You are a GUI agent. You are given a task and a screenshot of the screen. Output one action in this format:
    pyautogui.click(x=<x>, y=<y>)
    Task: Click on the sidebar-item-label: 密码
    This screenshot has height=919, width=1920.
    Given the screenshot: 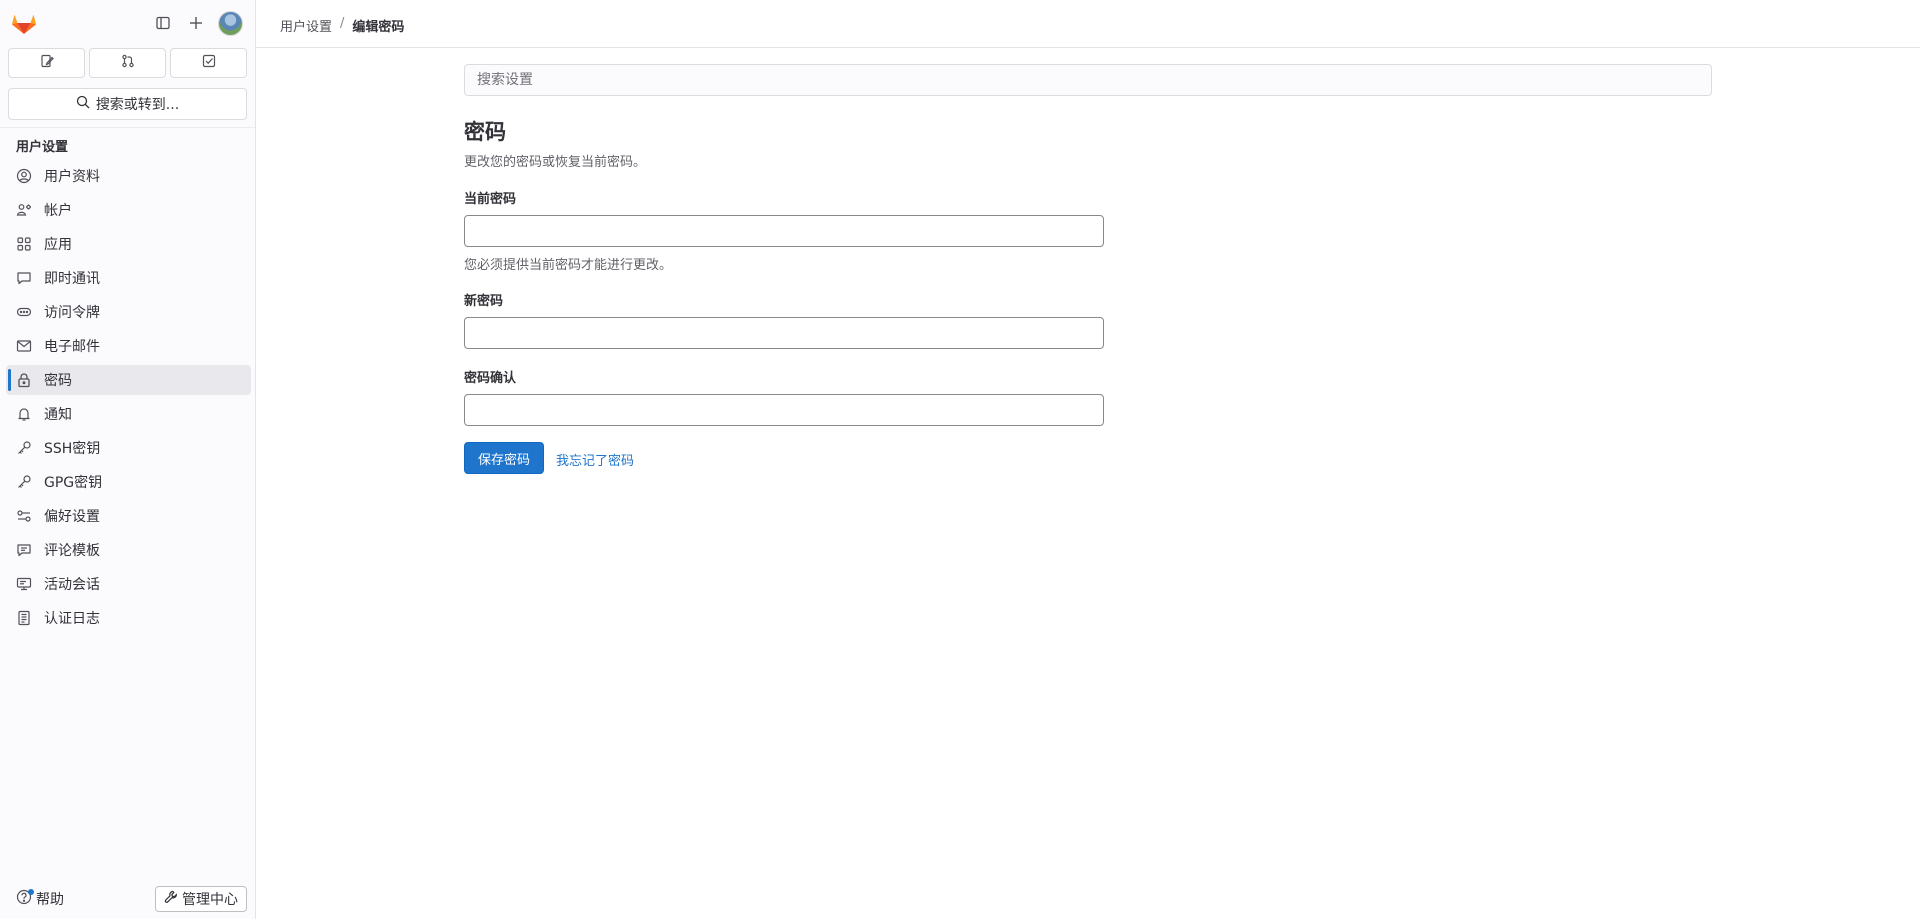 What is the action you would take?
    pyautogui.click(x=58, y=381)
    